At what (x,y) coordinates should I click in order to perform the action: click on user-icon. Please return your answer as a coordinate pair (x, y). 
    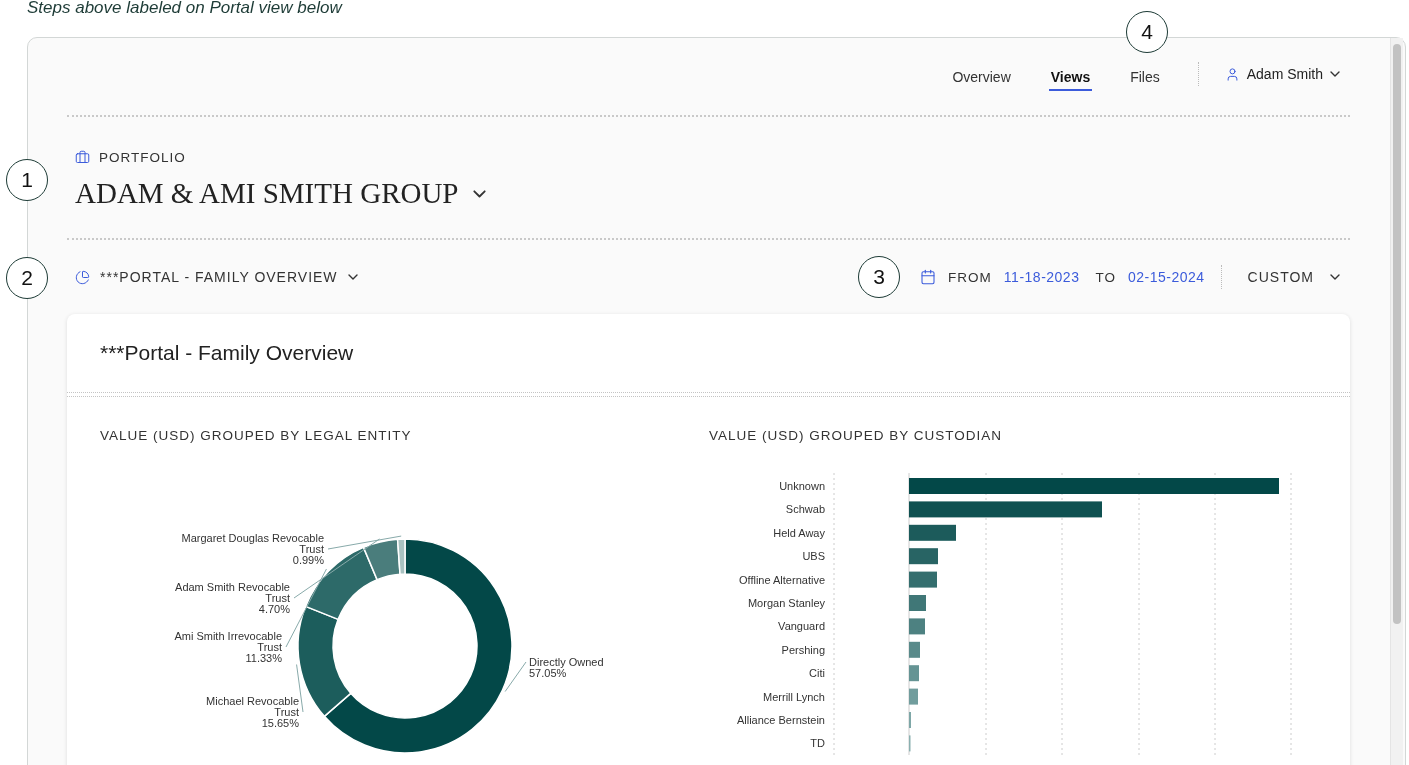
    Looking at the image, I should click on (1232, 74).